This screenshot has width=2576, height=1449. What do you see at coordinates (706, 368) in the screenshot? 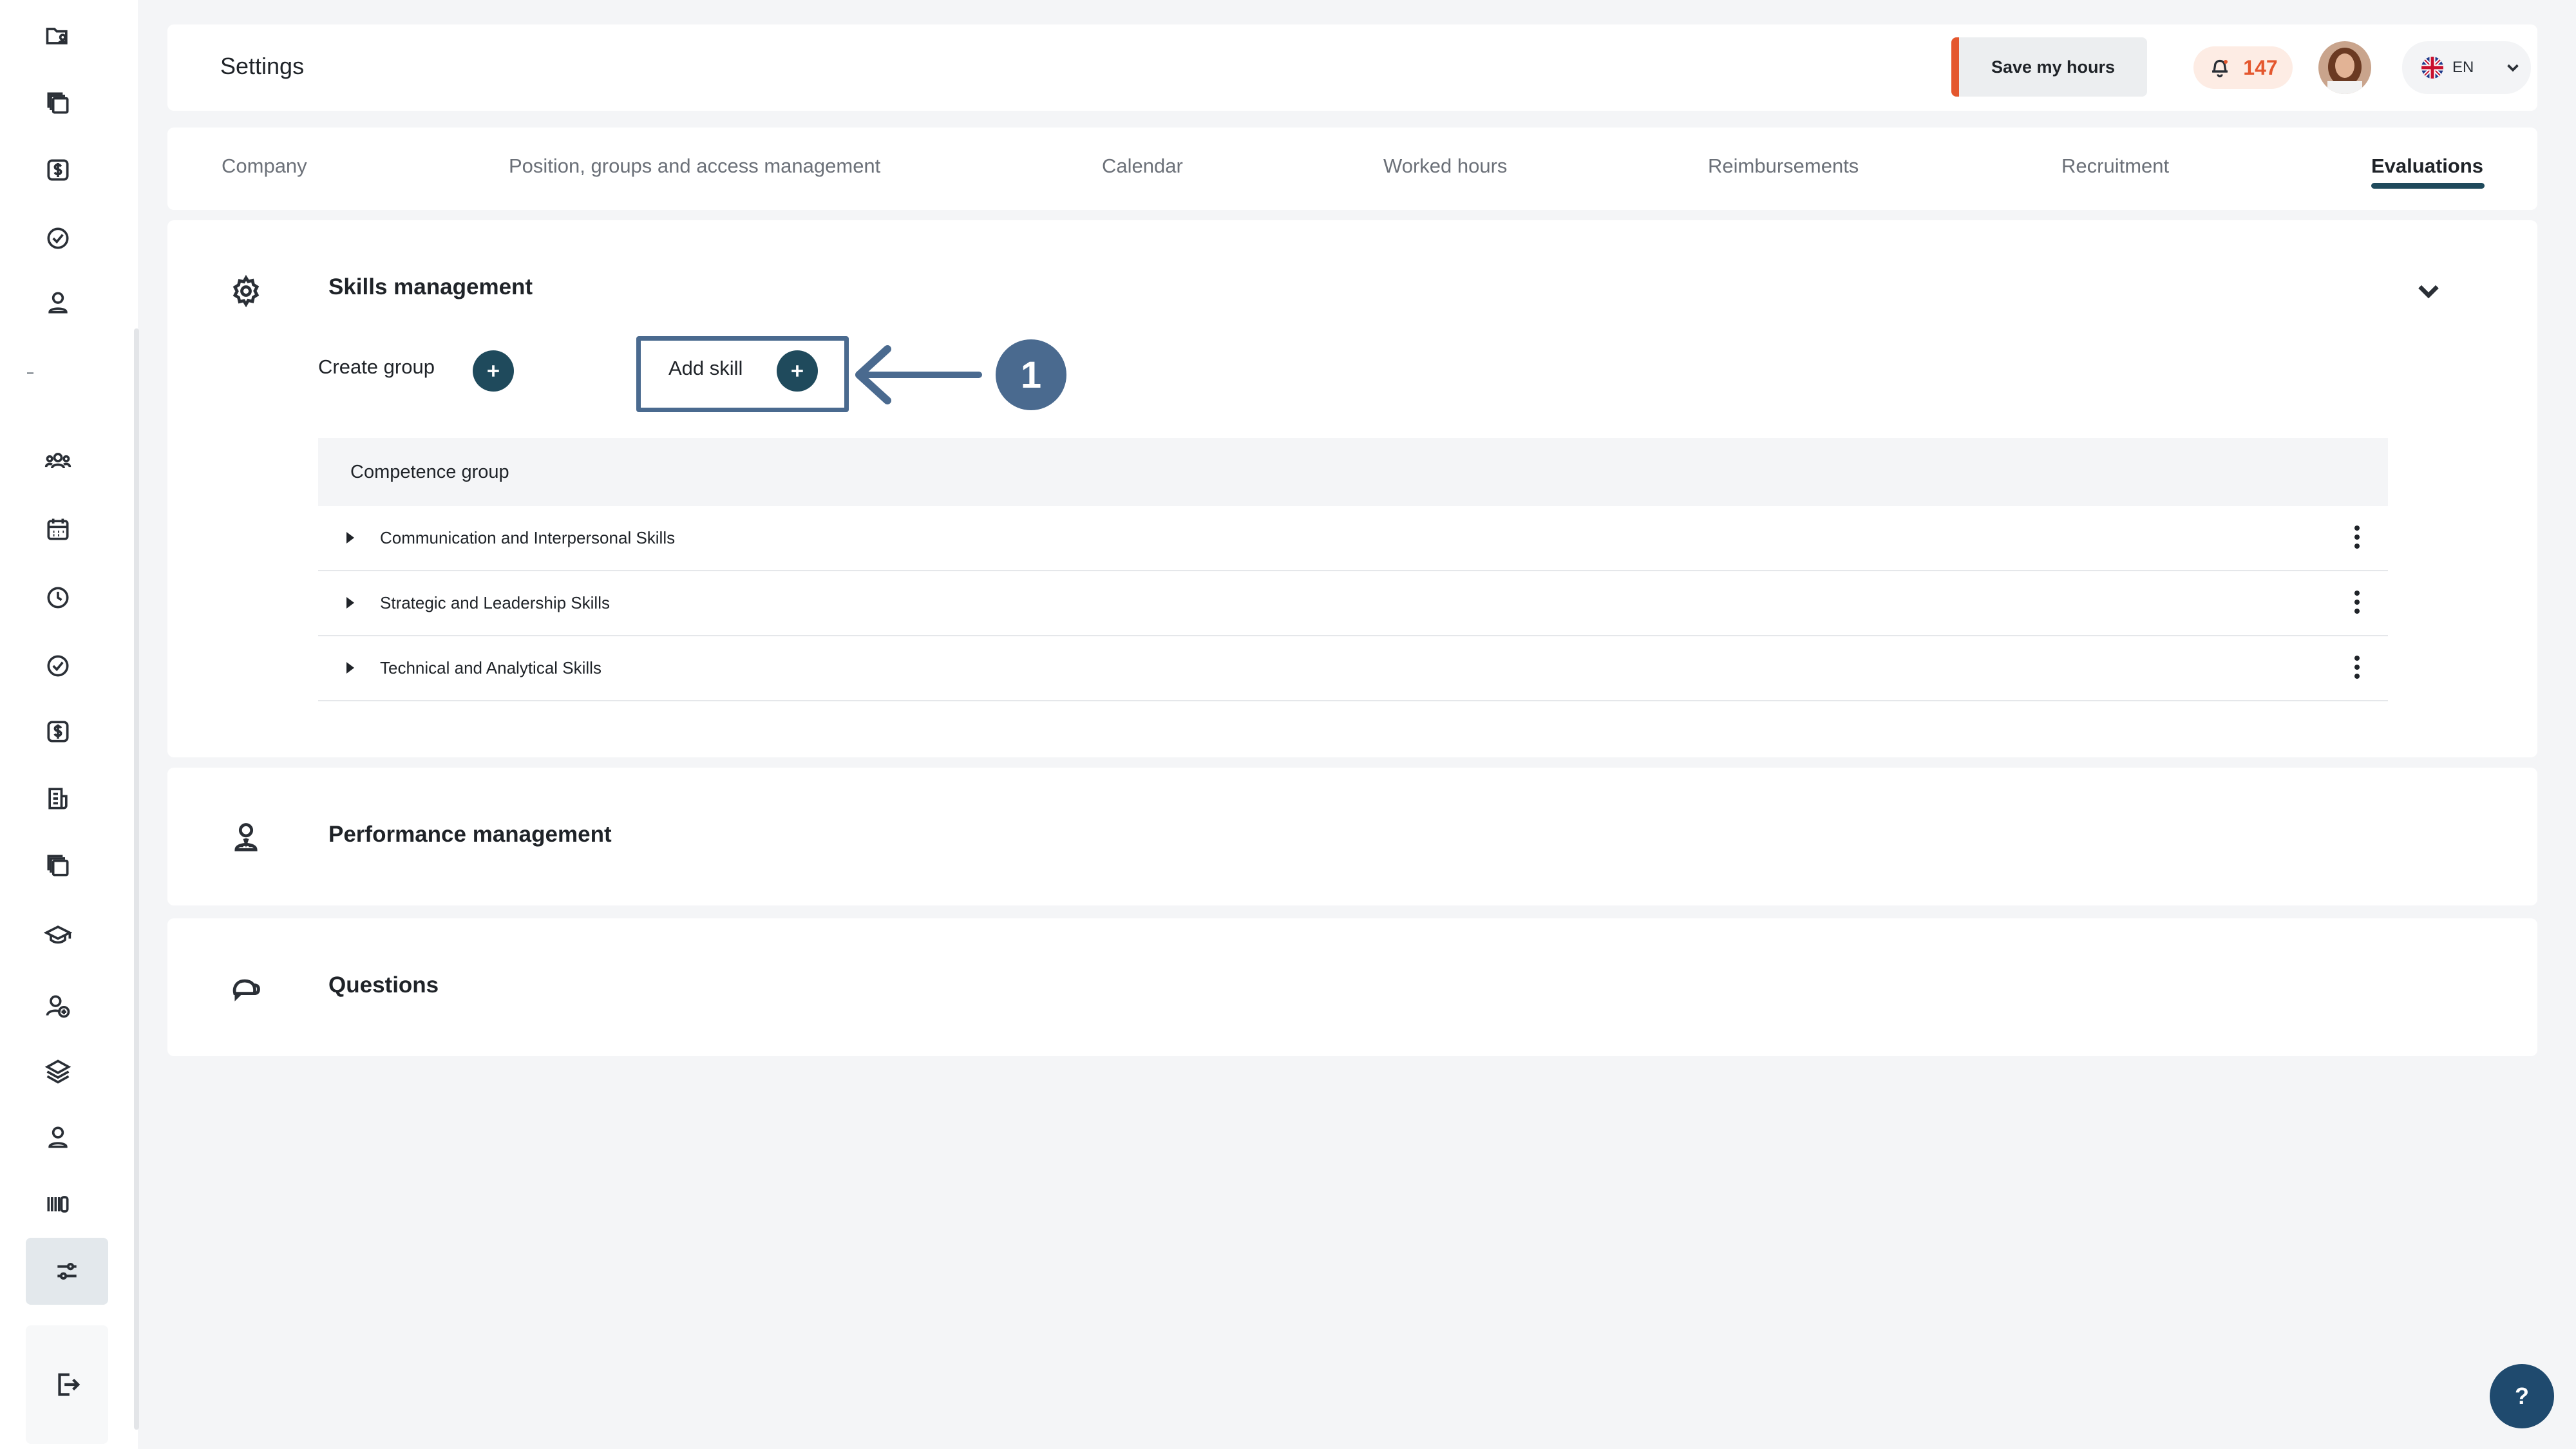
I see `add-skill-label: Add skill` at bounding box center [706, 368].